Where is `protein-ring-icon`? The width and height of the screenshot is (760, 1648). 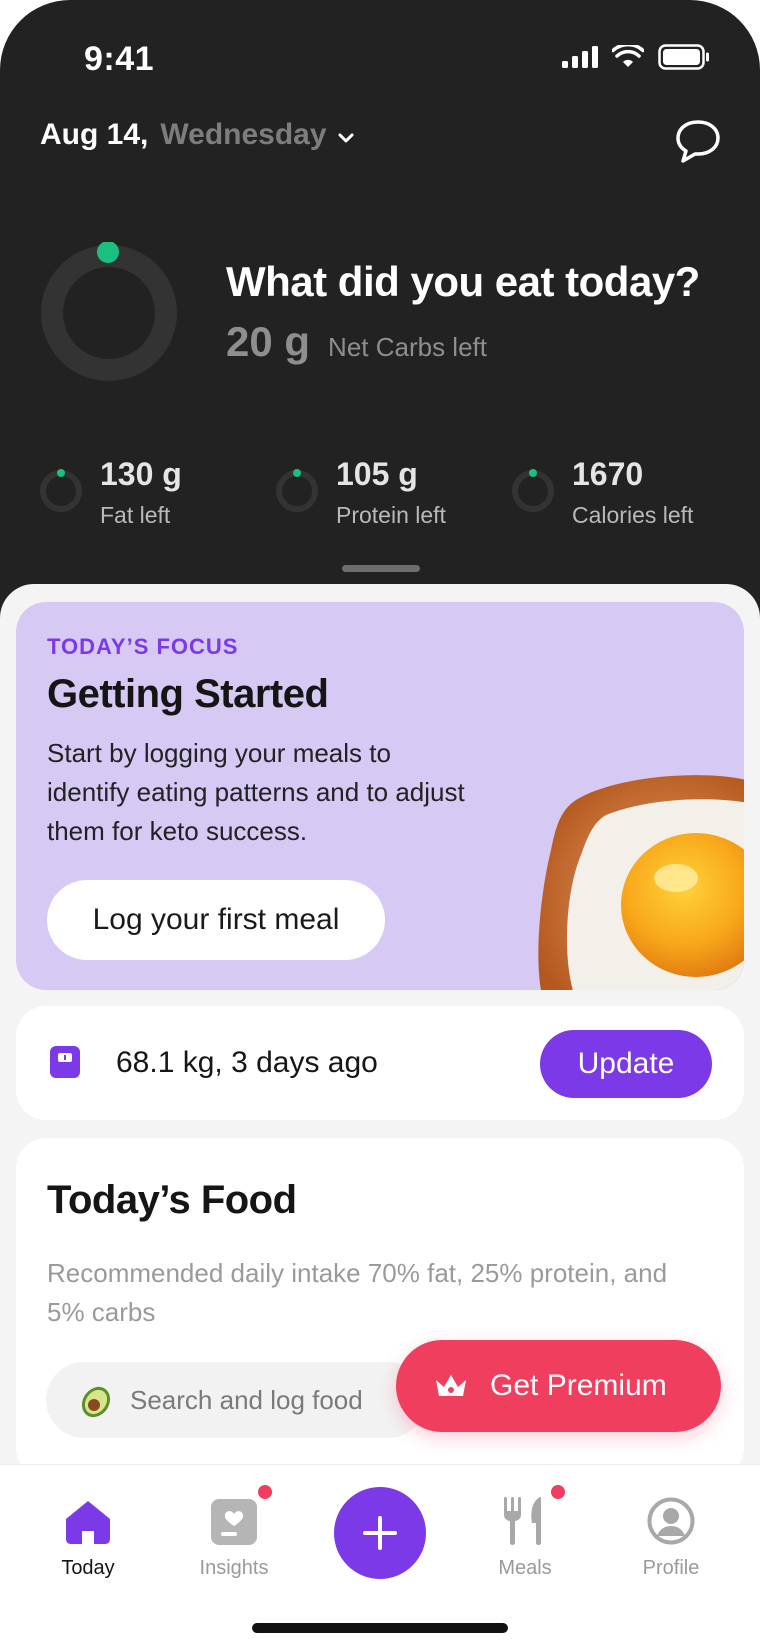
protein-ring-icon is located at coordinates (297, 490).